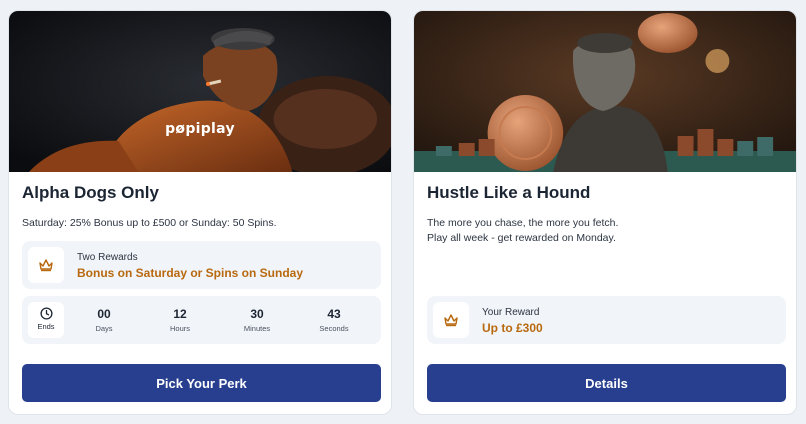 The image size is (806, 424). I want to click on countdown-label: Minutes, so click(257, 328).